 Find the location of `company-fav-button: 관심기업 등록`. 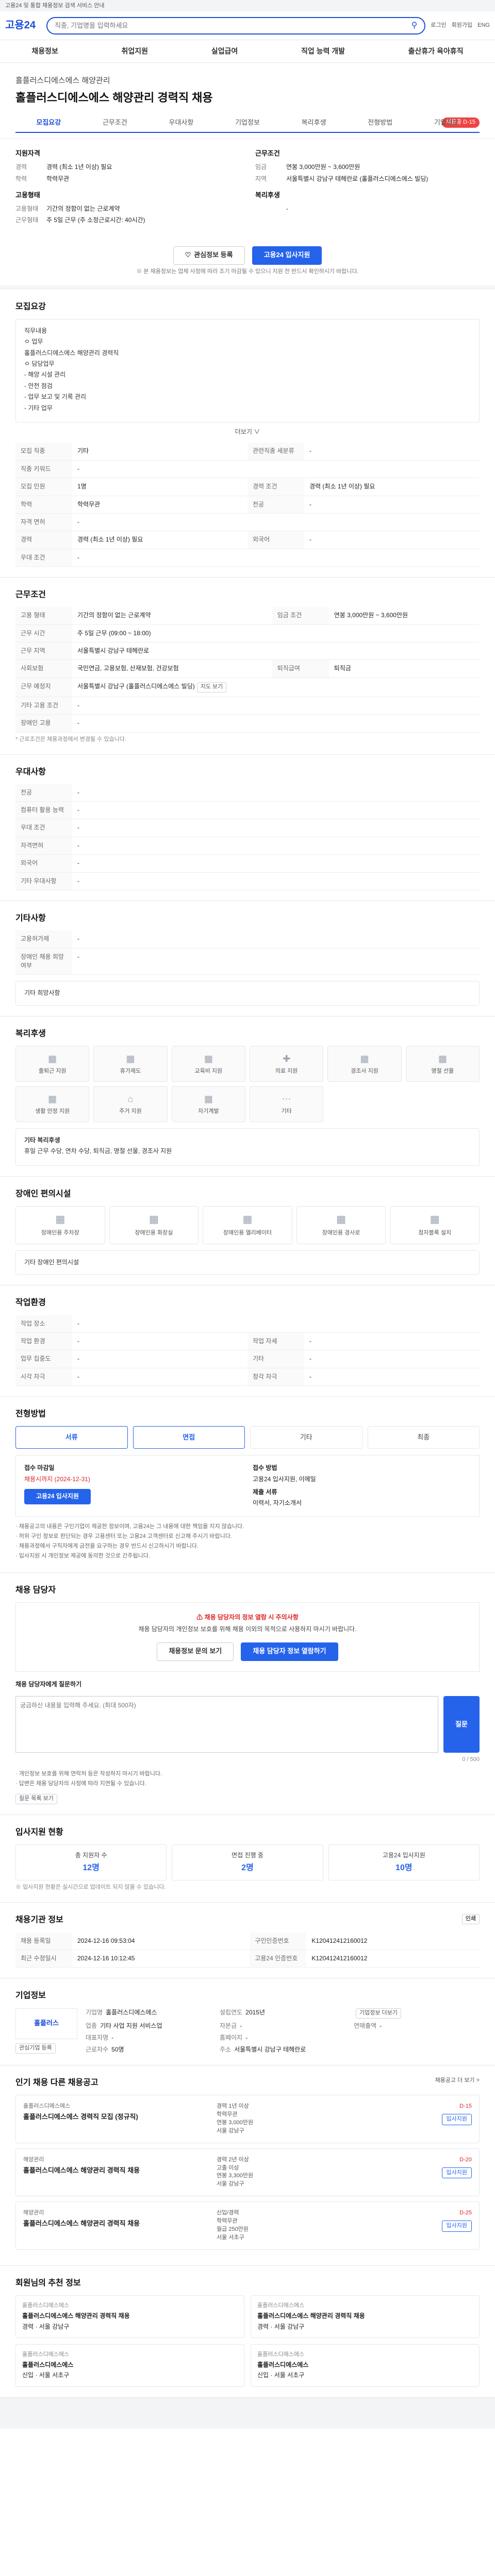

company-fav-button: 관심기업 등록 is located at coordinates (35, 2048).